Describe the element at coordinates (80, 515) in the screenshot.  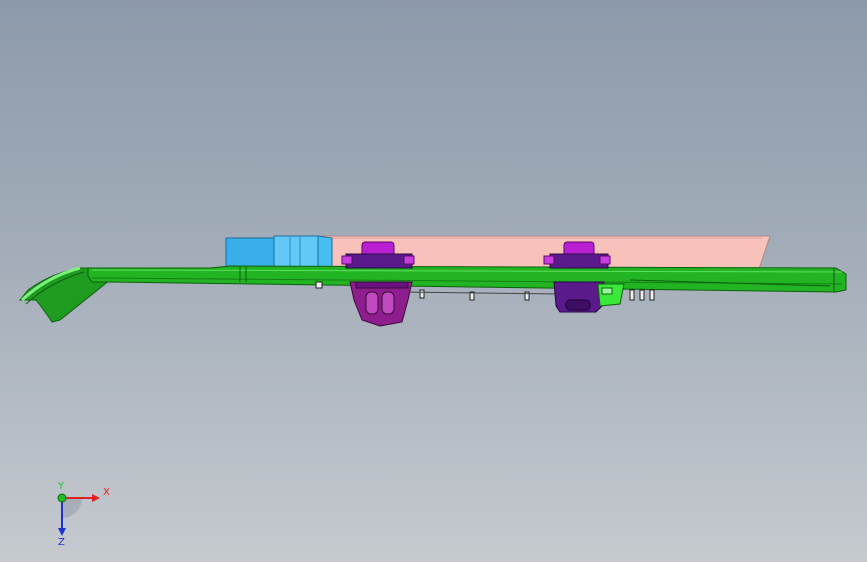
I see `coordinate-triad: X Y Z` at that location.